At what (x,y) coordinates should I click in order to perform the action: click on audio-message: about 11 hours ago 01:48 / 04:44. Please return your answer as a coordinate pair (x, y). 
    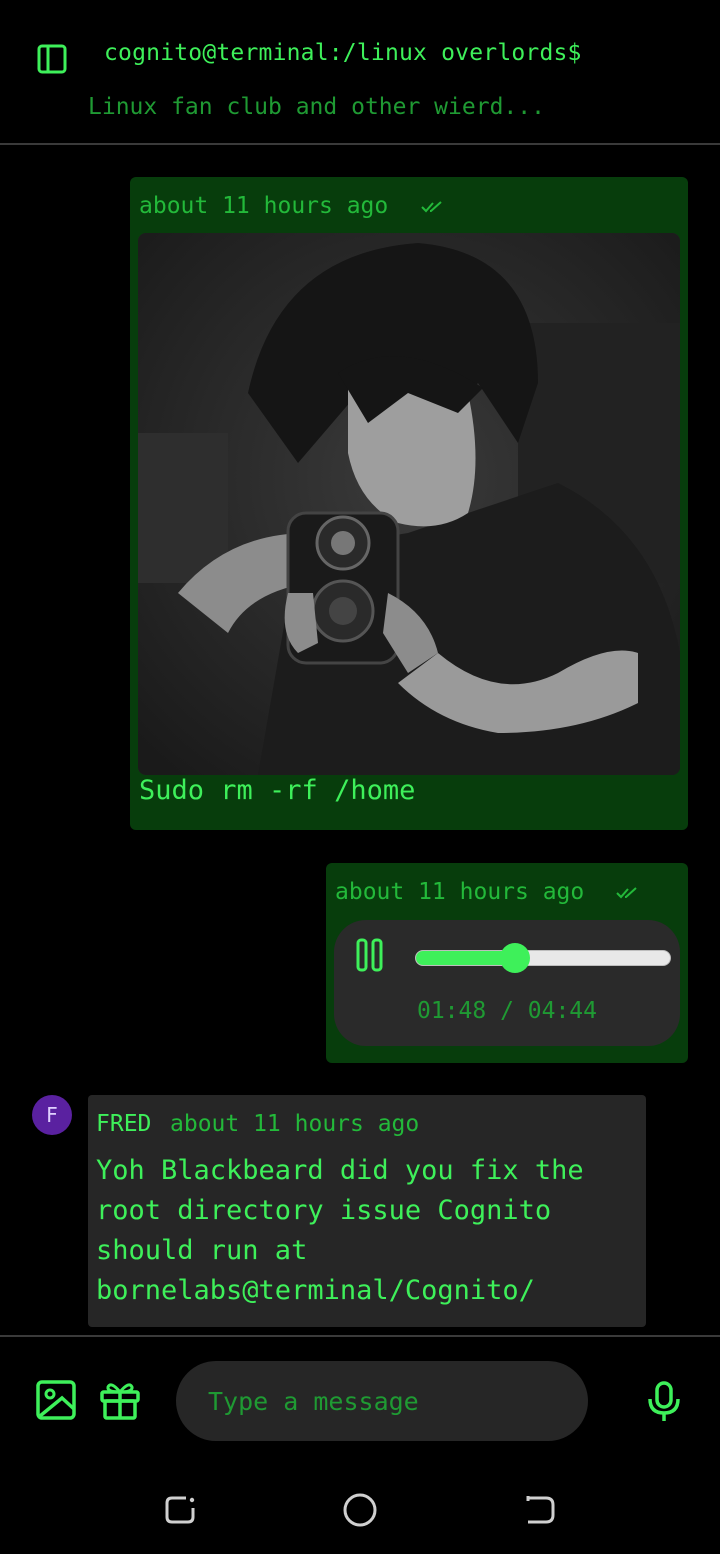
    Looking at the image, I should click on (507, 963).